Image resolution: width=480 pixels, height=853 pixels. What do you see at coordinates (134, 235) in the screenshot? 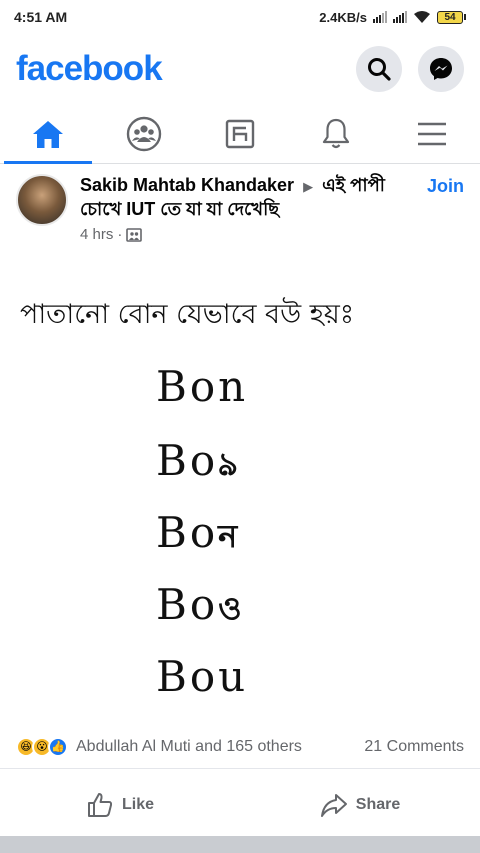
I see `group-privacy-icon` at bounding box center [134, 235].